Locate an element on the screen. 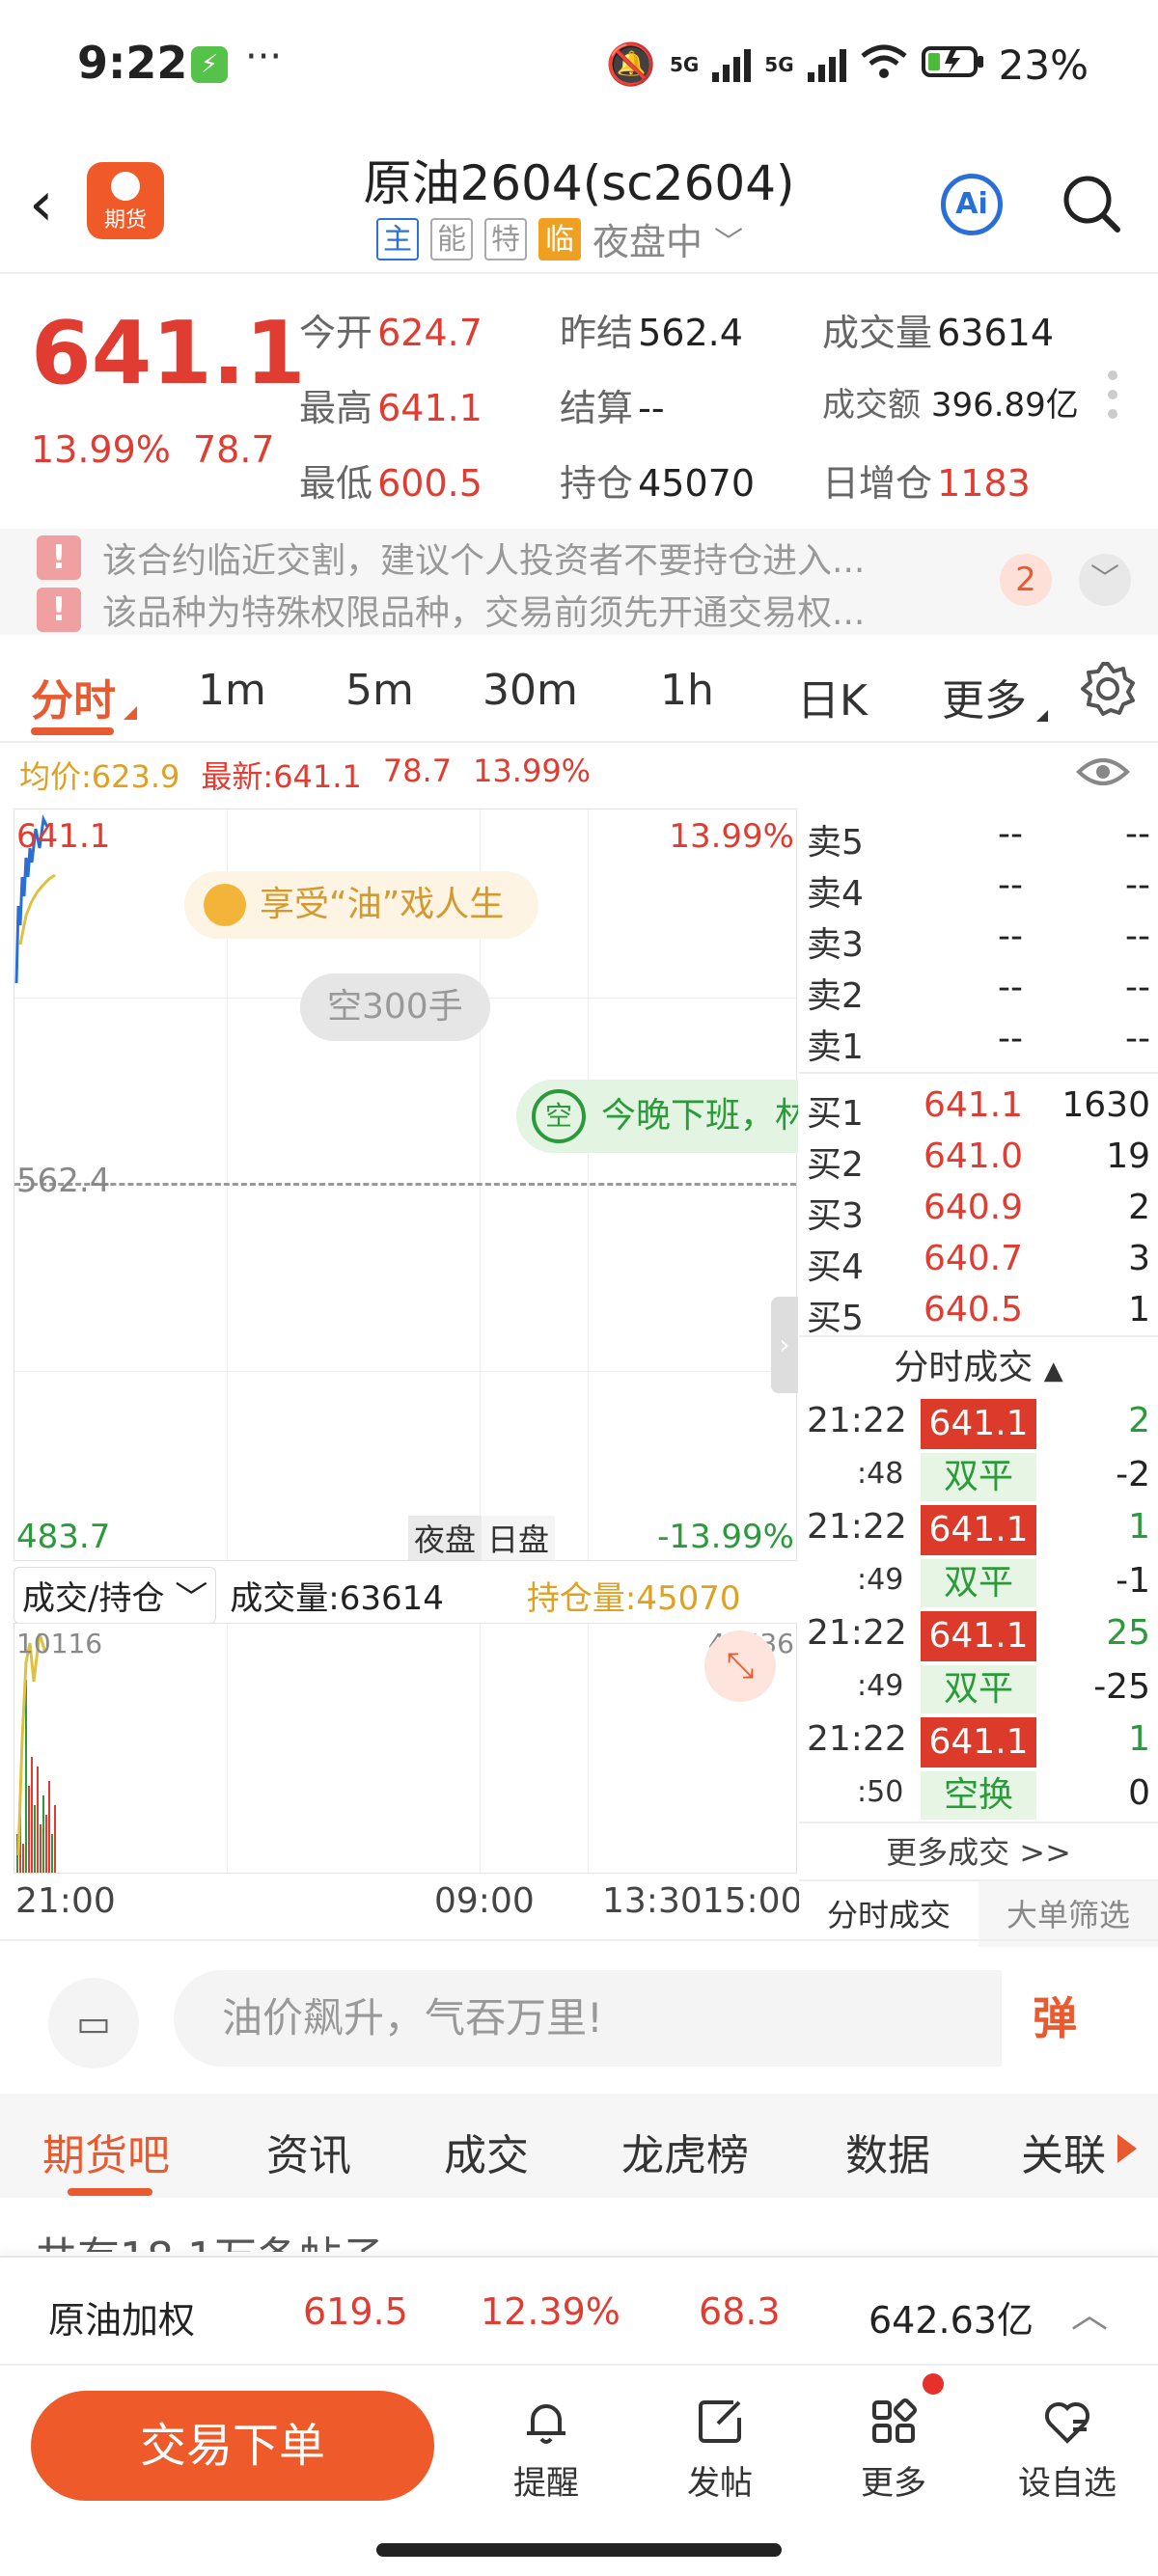  tab-30m: 30m is located at coordinates (530, 690).